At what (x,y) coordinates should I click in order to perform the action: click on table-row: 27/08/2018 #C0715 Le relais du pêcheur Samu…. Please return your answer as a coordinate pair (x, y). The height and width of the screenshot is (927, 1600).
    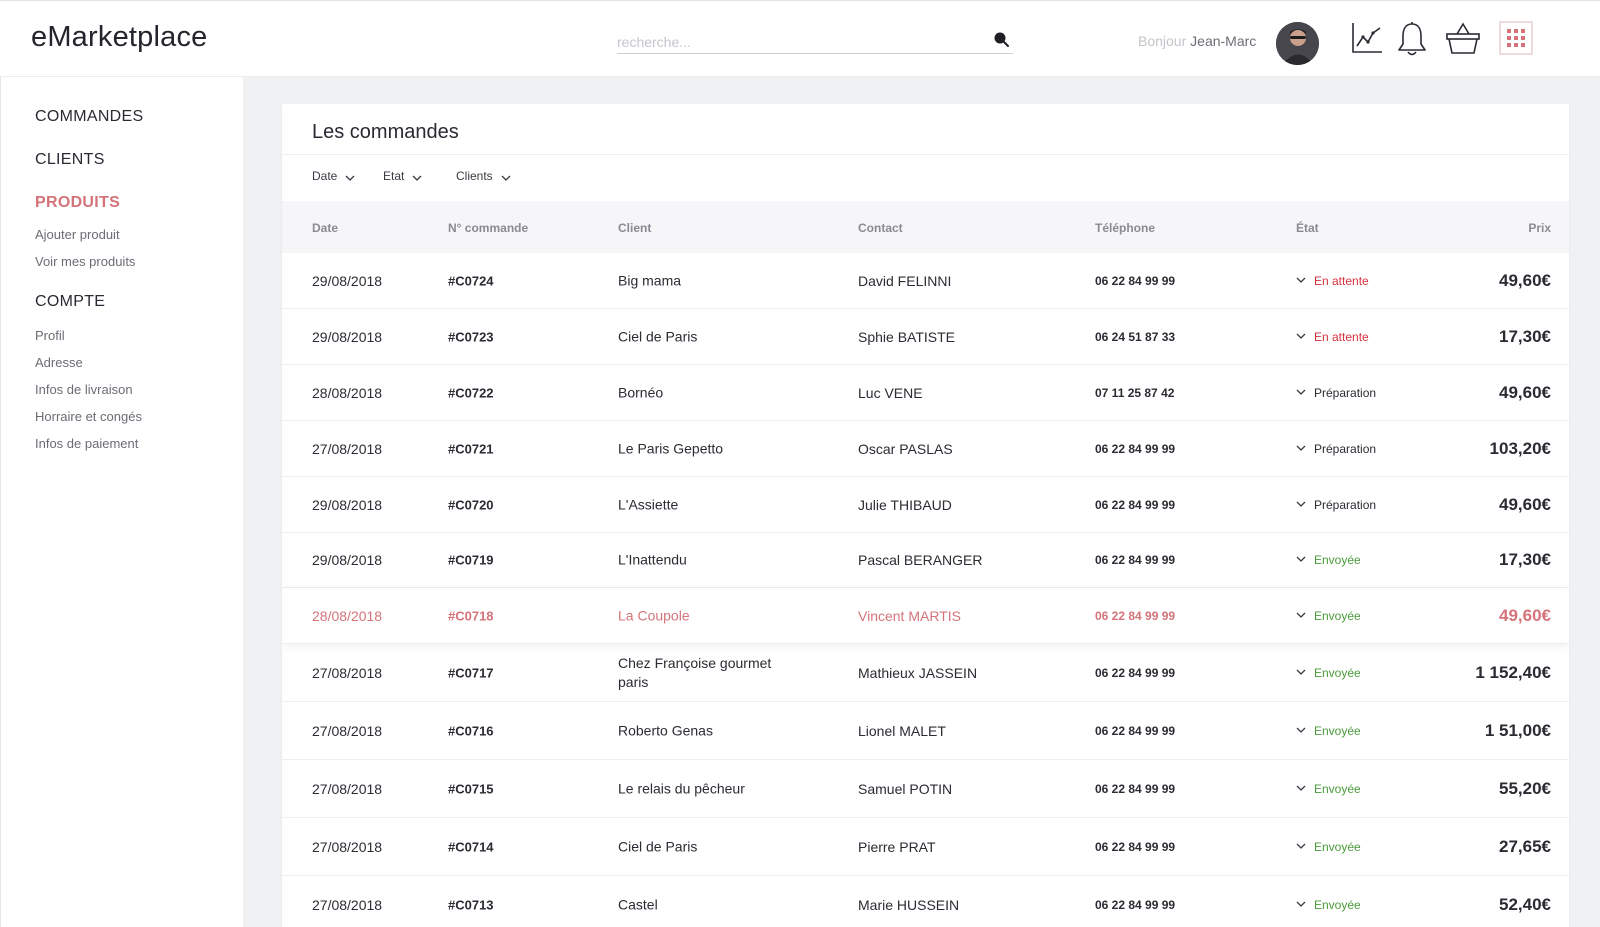
    Looking at the image, I should click on (925, 789).